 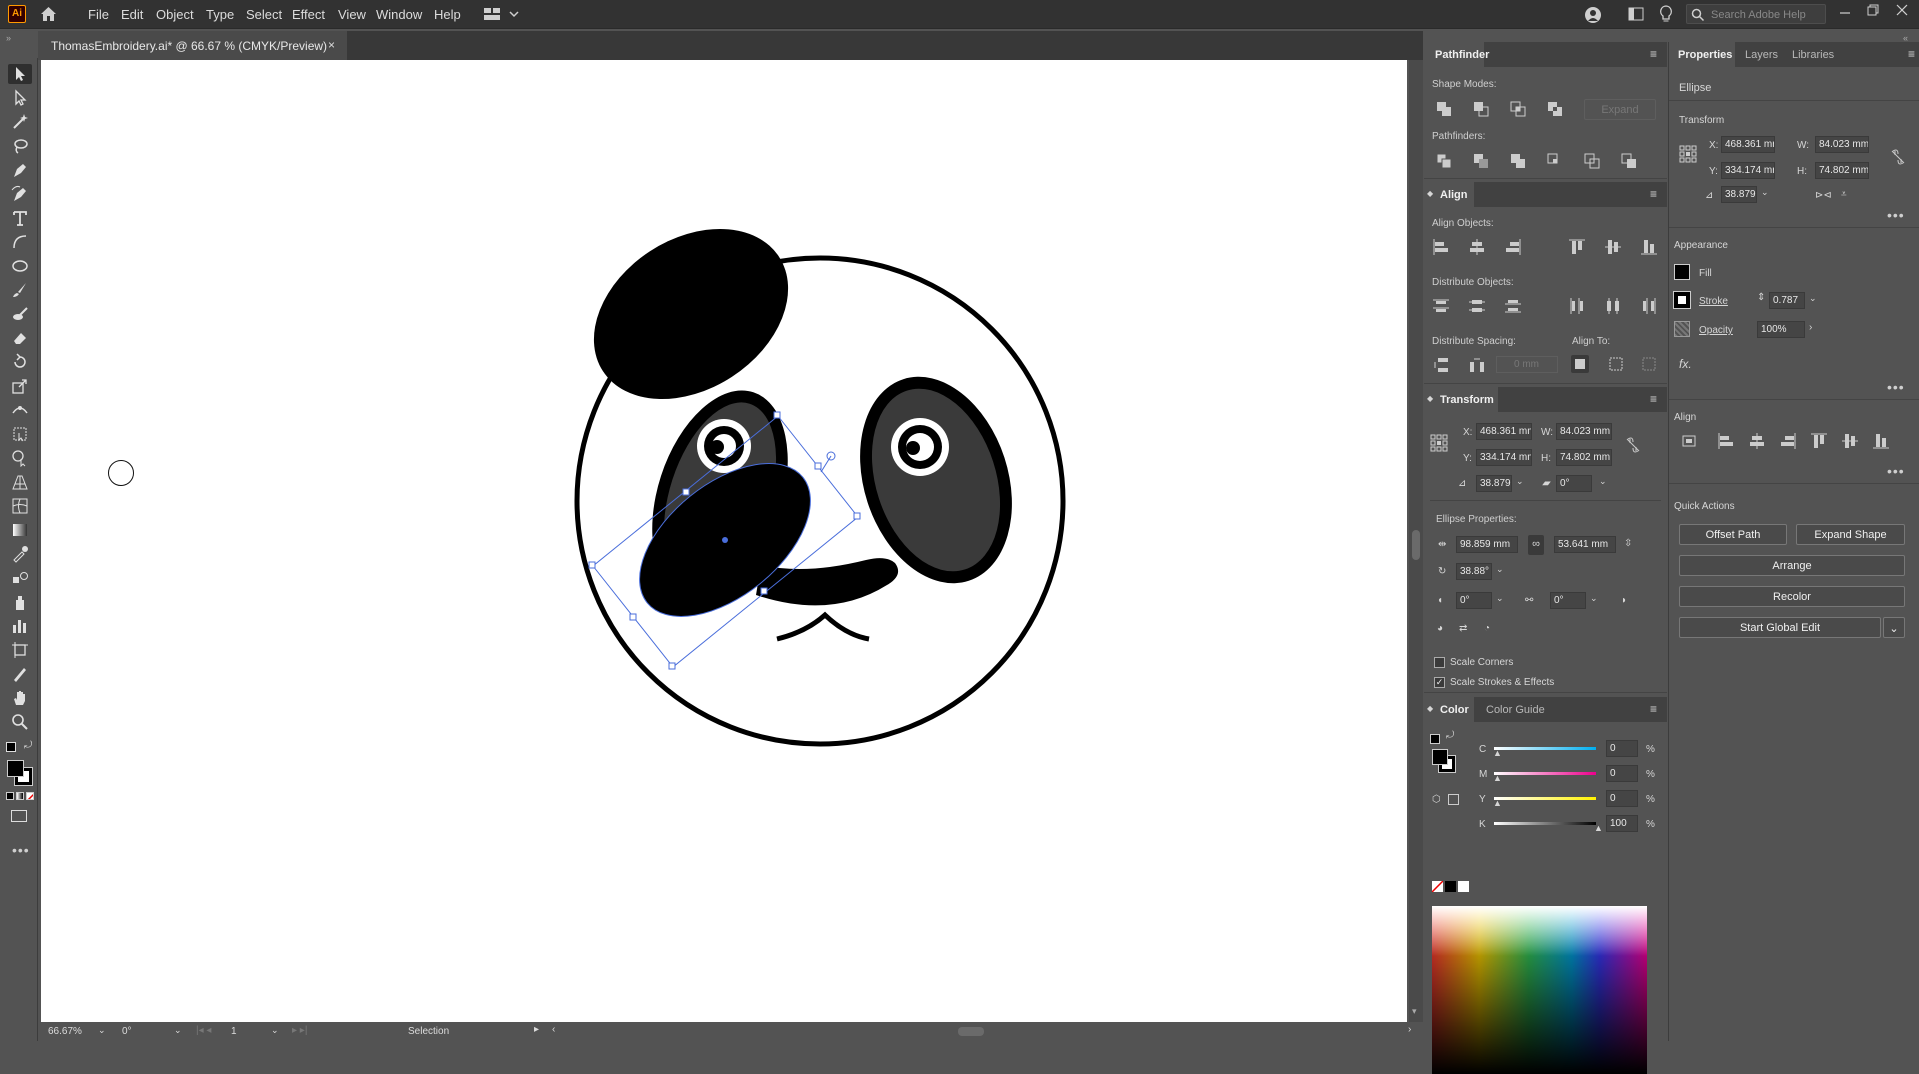 What do you see at coordinates (1439, 662) in the screenshot?
I see `scale-corners-checkbox` at bounding box center [1439, 662].